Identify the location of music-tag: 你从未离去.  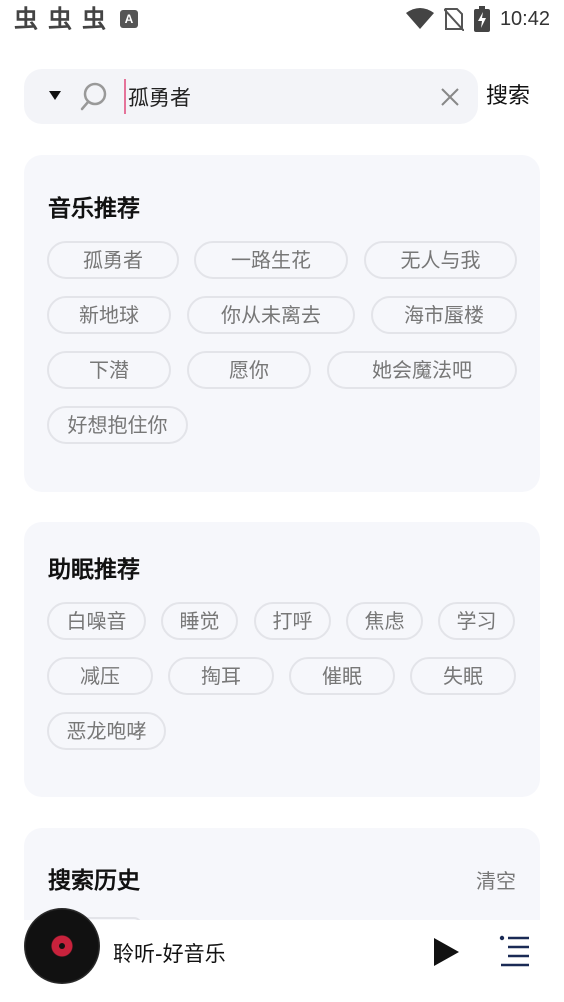
(271, 315).